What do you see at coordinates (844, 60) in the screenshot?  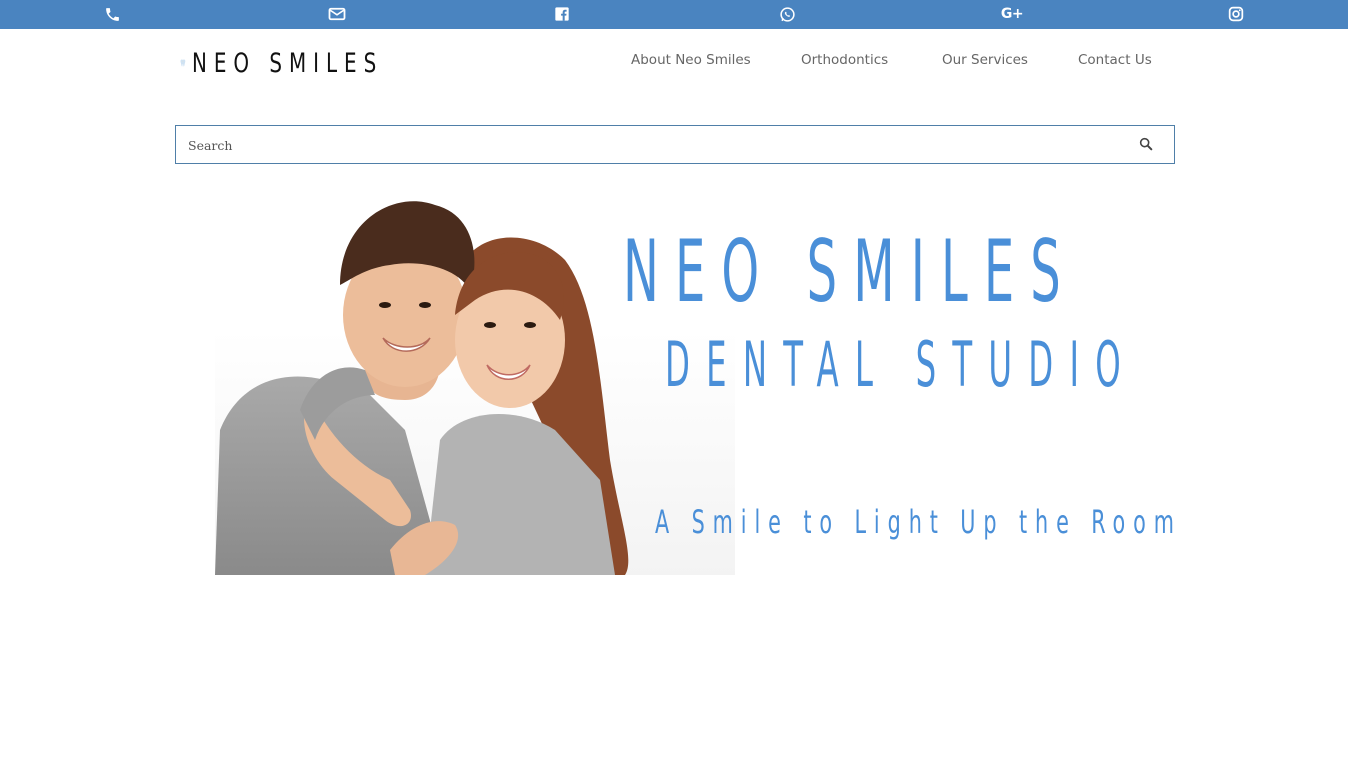 I see `nav-item-orthodontics: Orthodontics` at bounding box center [844, 60].